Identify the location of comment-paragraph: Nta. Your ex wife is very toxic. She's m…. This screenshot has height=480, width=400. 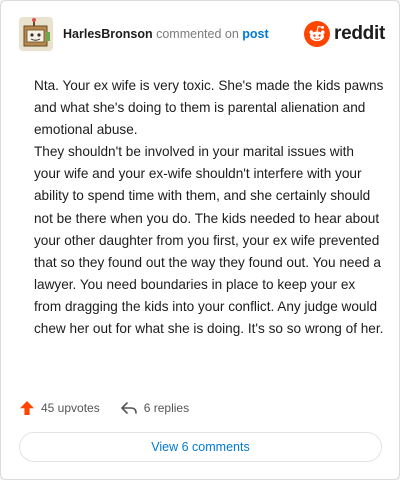
(209, 108).